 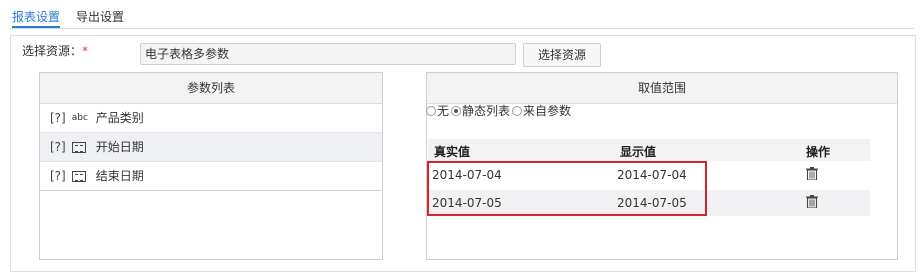 I want to click on radio-circle-checked, so click(x=456, y=110).